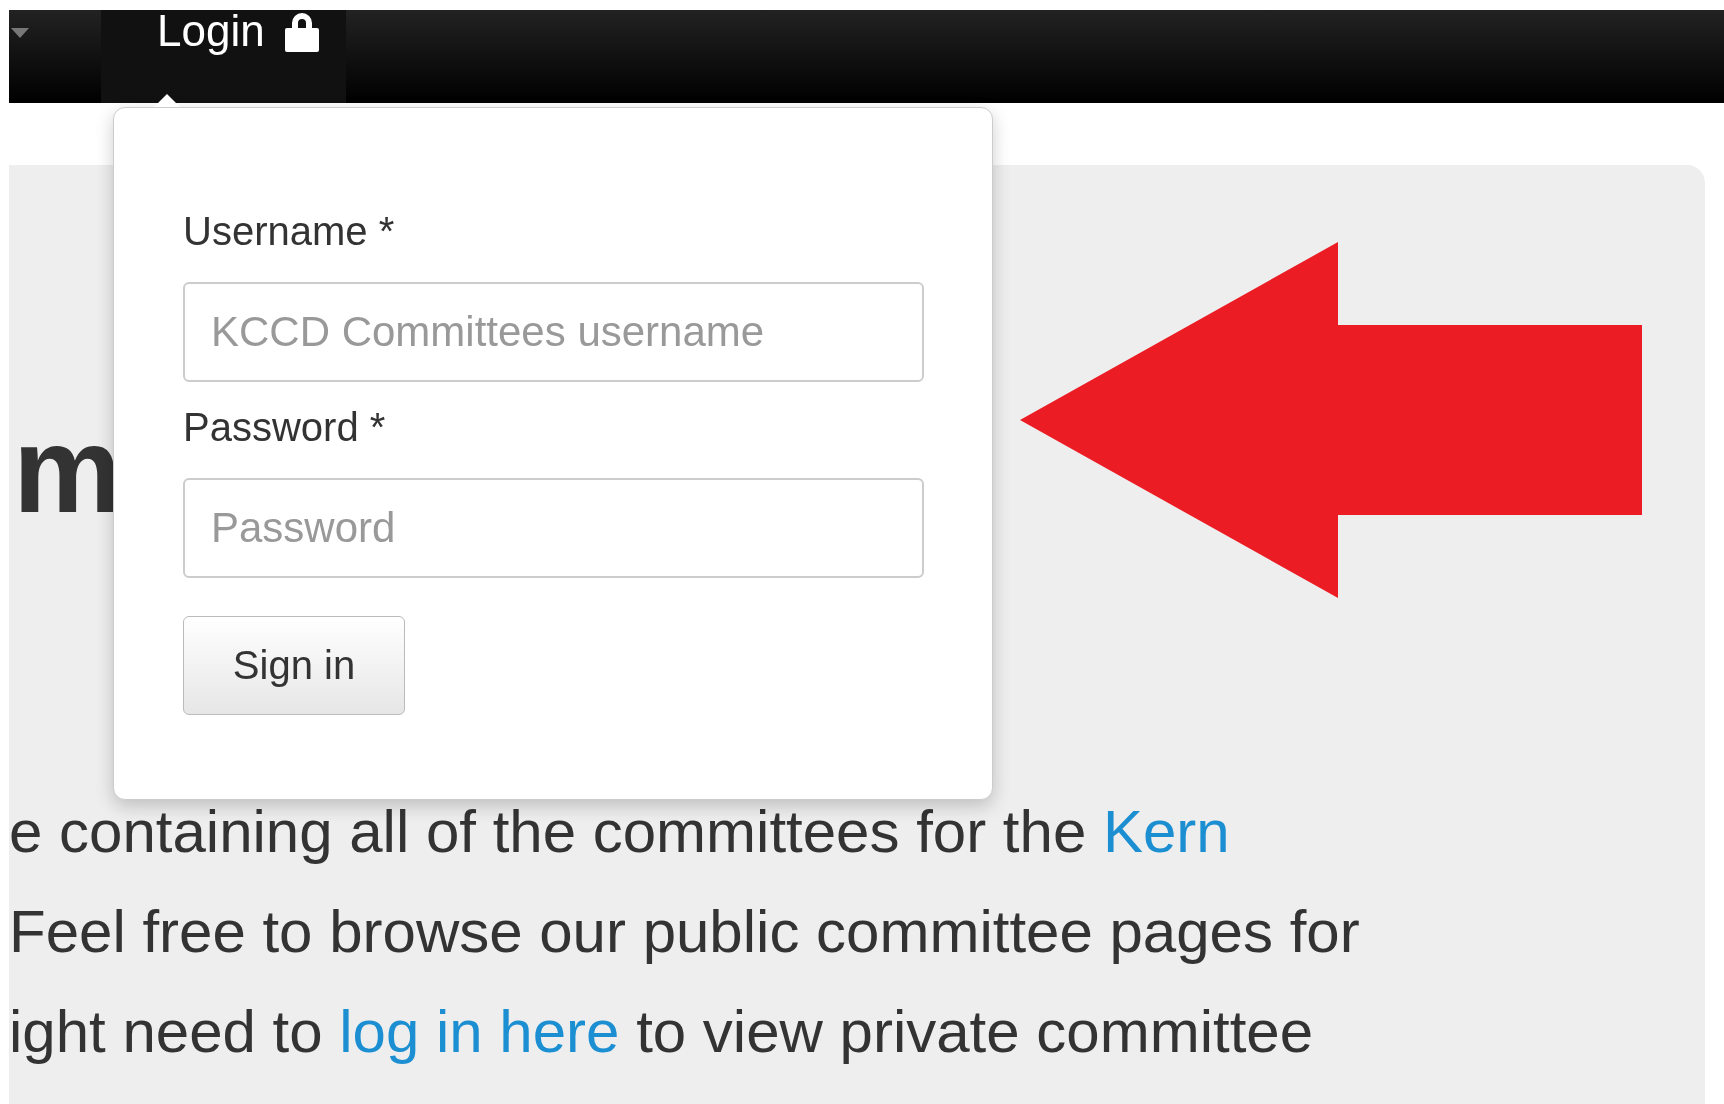 This screenshot has height=1104, width=1724. I want to click on login-menu: Login, so click(223, 56).